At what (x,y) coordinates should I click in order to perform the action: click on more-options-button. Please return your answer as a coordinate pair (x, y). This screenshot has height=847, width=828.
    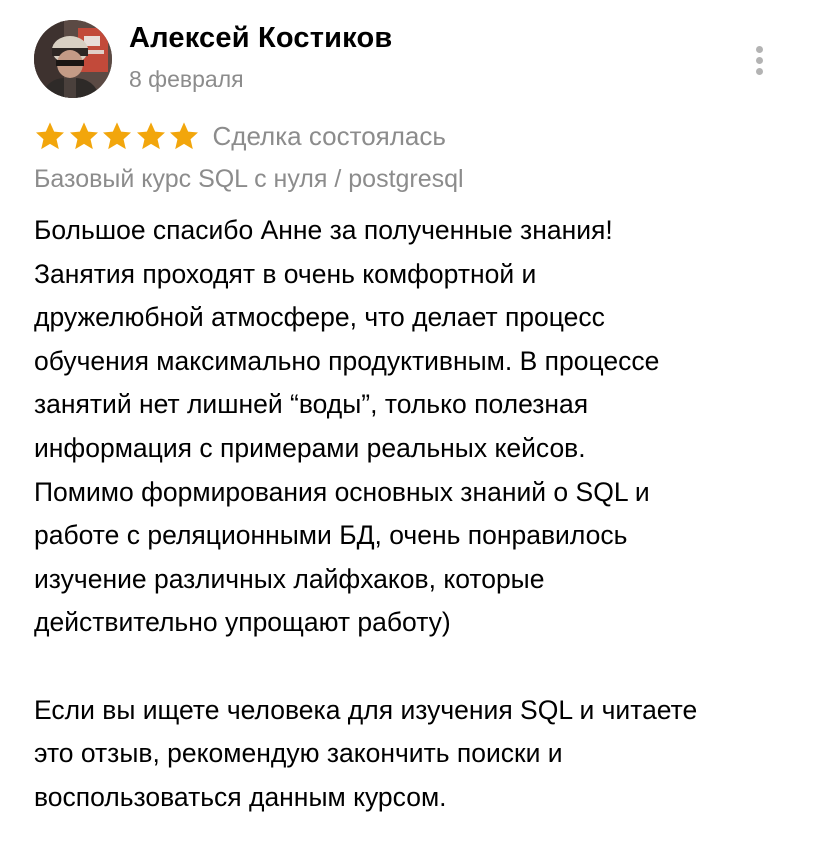
    Looking at the image, I should click on (760, 60).